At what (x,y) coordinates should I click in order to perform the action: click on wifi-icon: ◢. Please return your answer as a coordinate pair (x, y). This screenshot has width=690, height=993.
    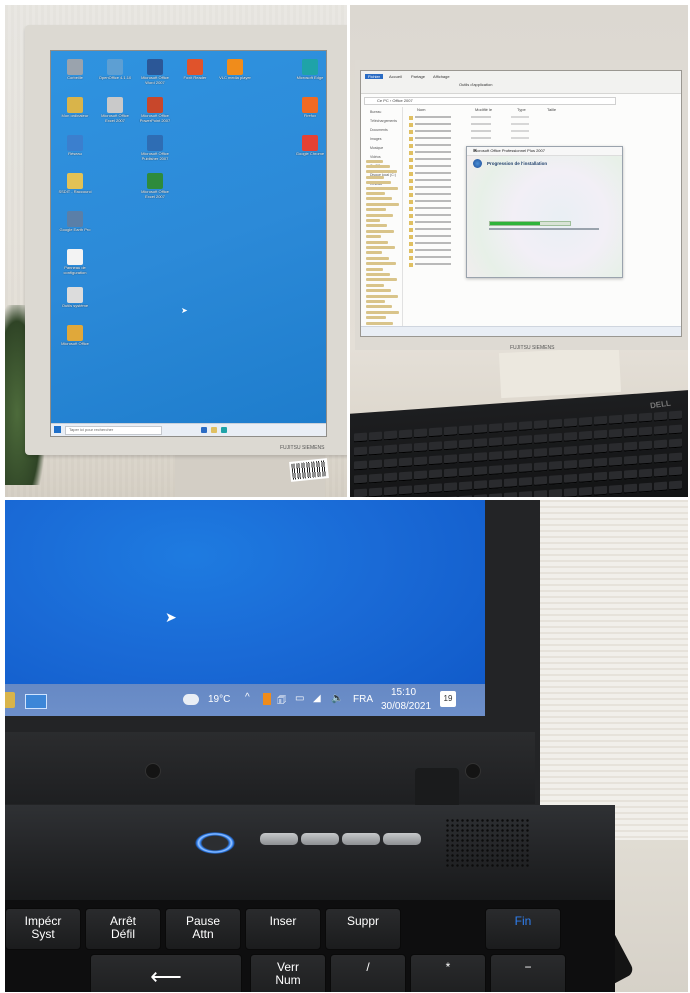
    Looking at the image, I should click on (317, 698).